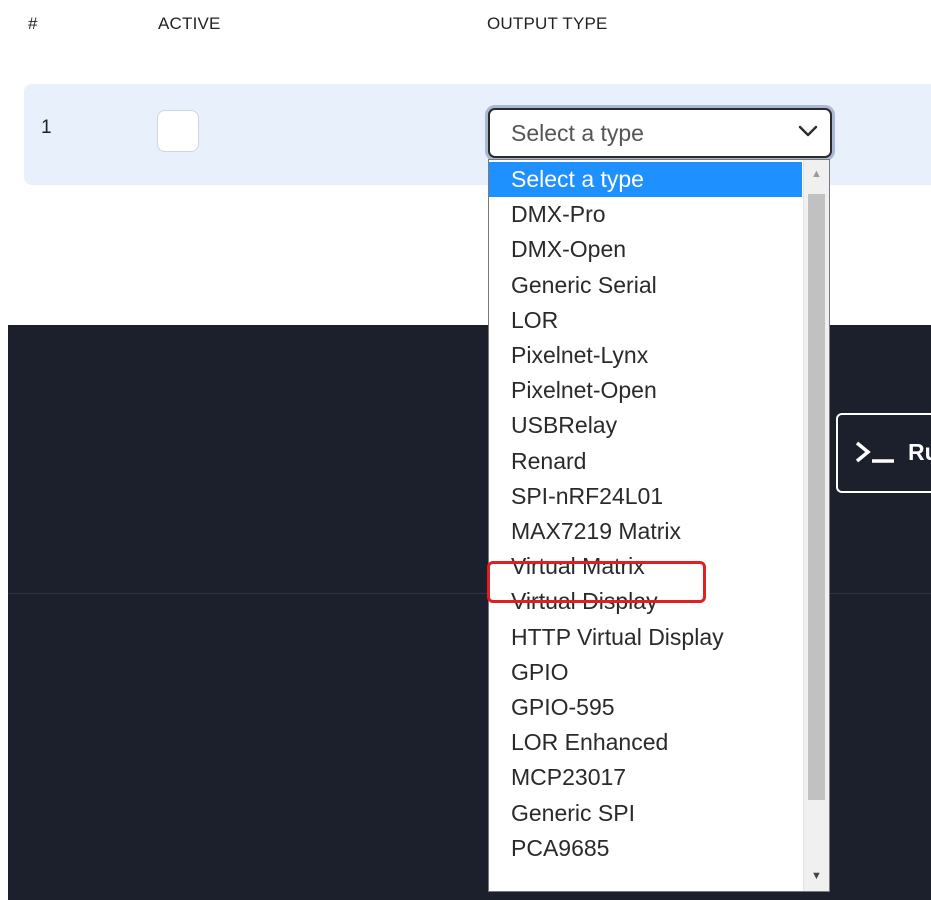  Describe the element at coordinates (645, 531) in the screenshot. I see `dropdown-option: MAX7219 Matrix` at that location.